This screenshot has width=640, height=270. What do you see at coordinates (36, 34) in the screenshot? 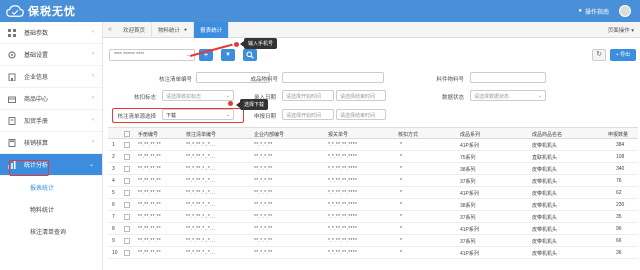
I see `sidebar-item-label: 基础参数` at bounding box center [36, 34].